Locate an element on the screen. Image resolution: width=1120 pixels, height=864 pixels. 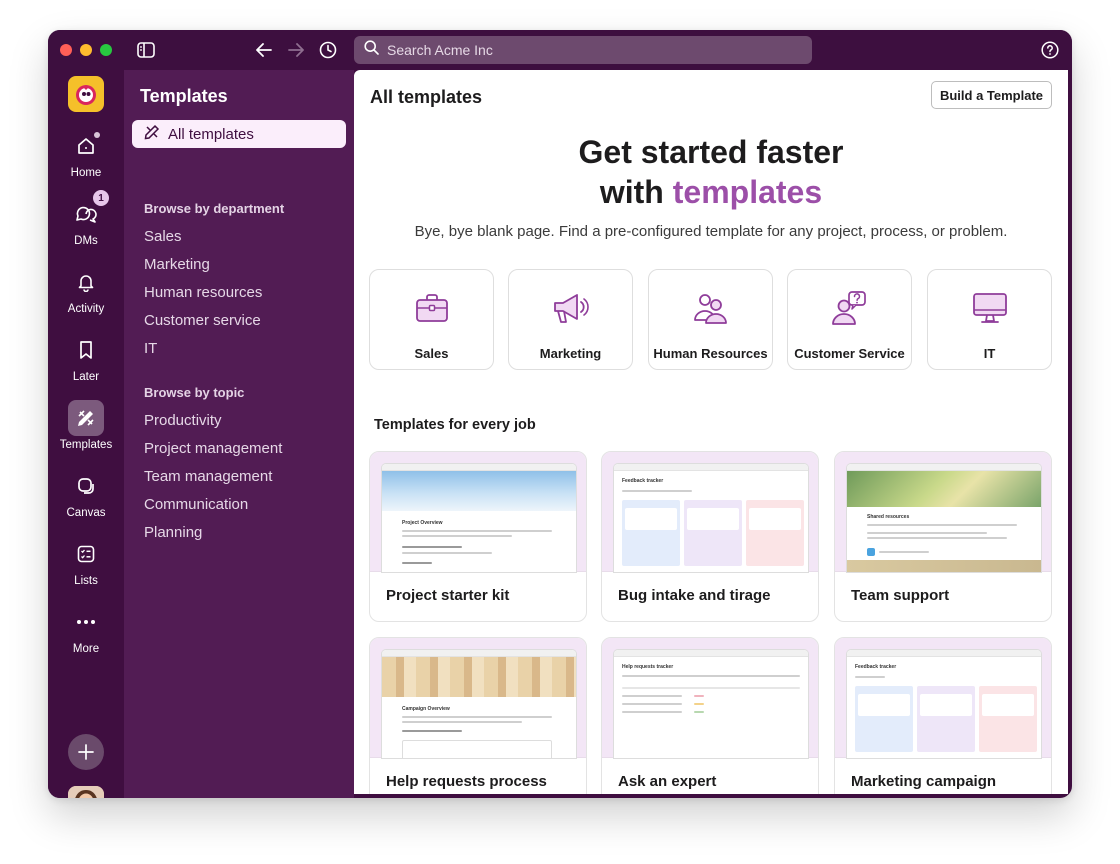
page-title: All templates is located at coordinates (426, 97).